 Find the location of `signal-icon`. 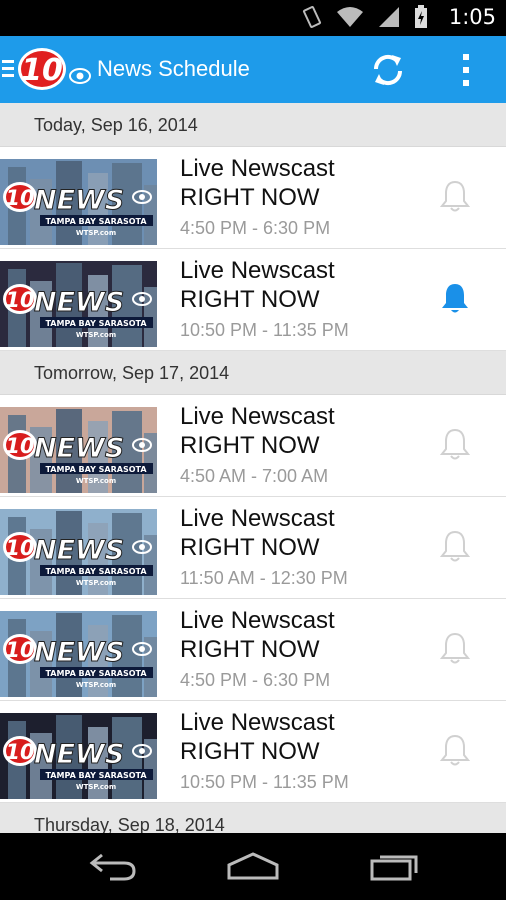

signal-icon is located at coordinates (389, 17).